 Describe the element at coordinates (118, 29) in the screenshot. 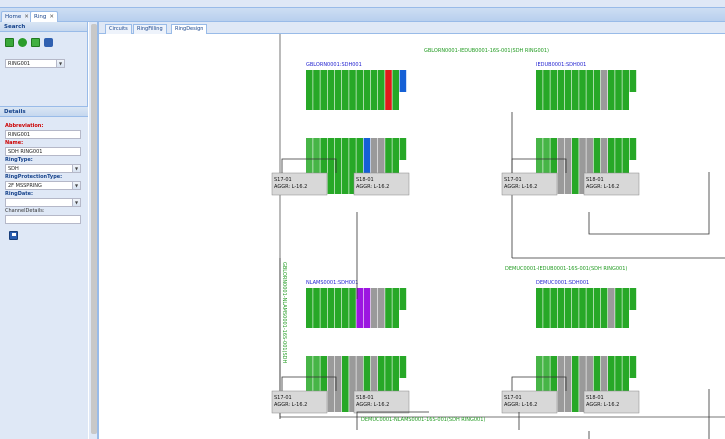

I see `tab-circuits: Circuits` at that location.